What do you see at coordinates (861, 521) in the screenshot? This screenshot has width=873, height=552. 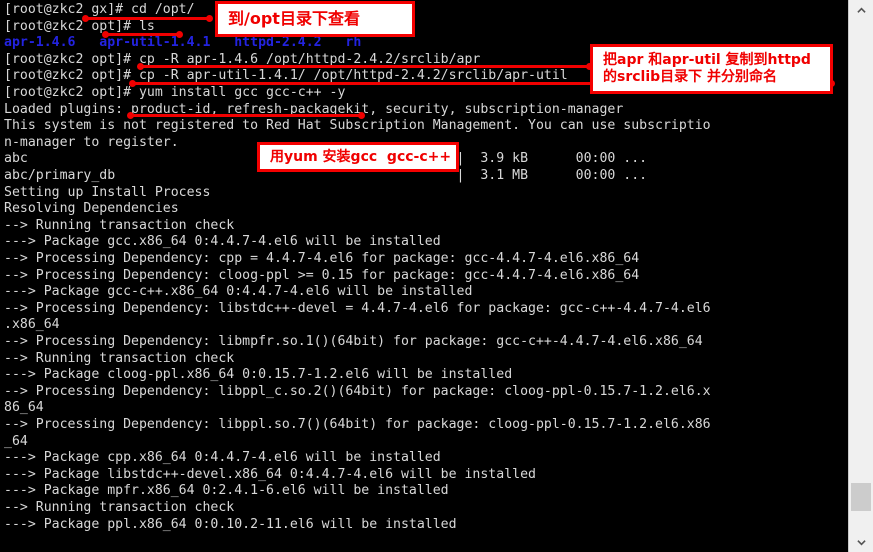 I see `scrollbar-track-below-thumb` at bounding box center [861, 521].